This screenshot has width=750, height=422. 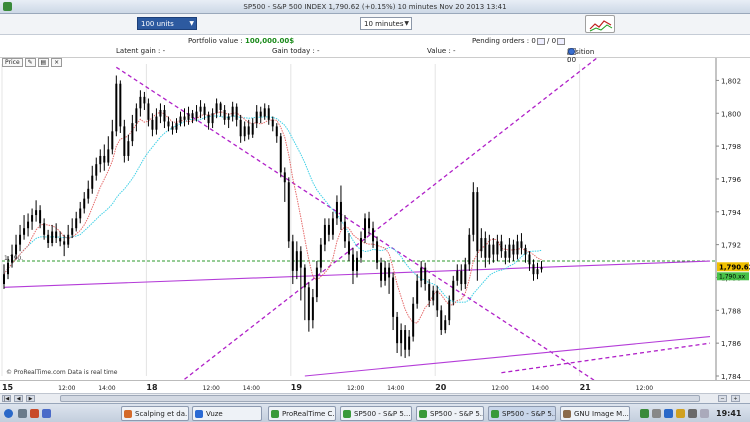 I want to click on next-icon: ▶, so click(x=30, y=398).